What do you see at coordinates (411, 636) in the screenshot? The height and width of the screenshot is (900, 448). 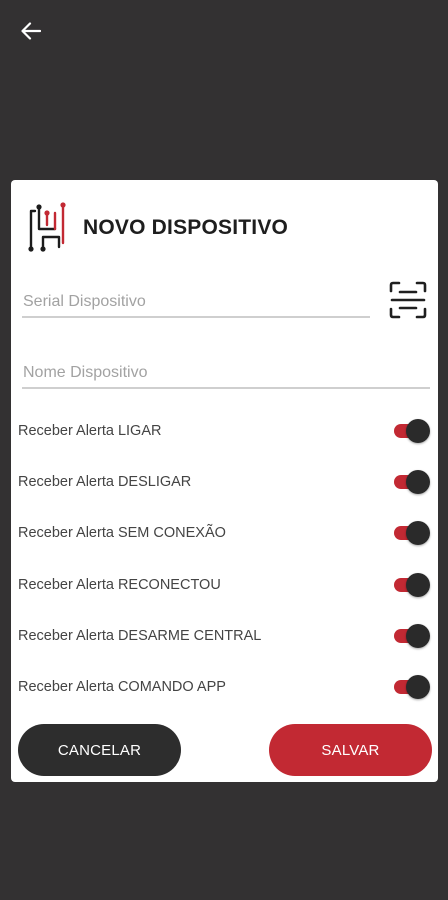 I see `alert-desarme-central-toggle` at bounding box center [411, 636].